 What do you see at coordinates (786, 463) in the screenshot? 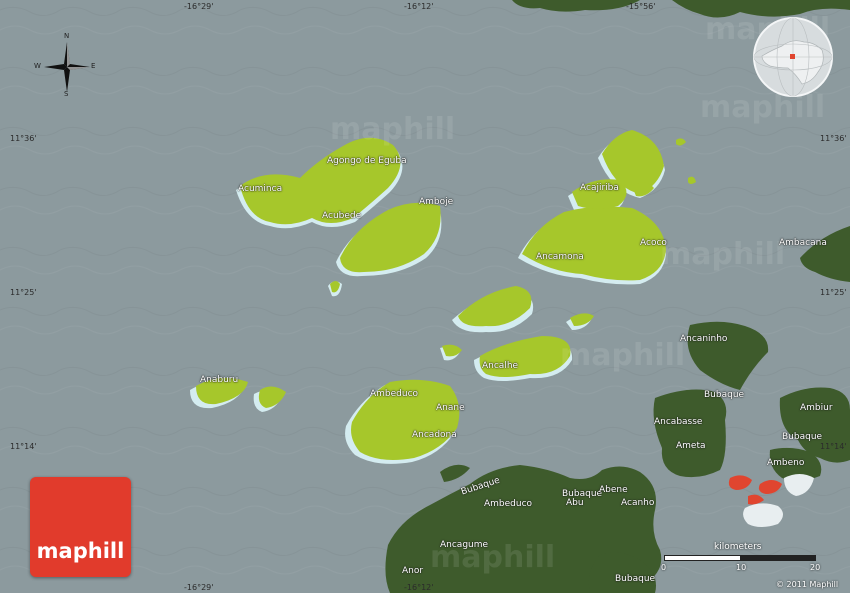
I see `place-label: Ambeno` at bounding box center [786, 463].